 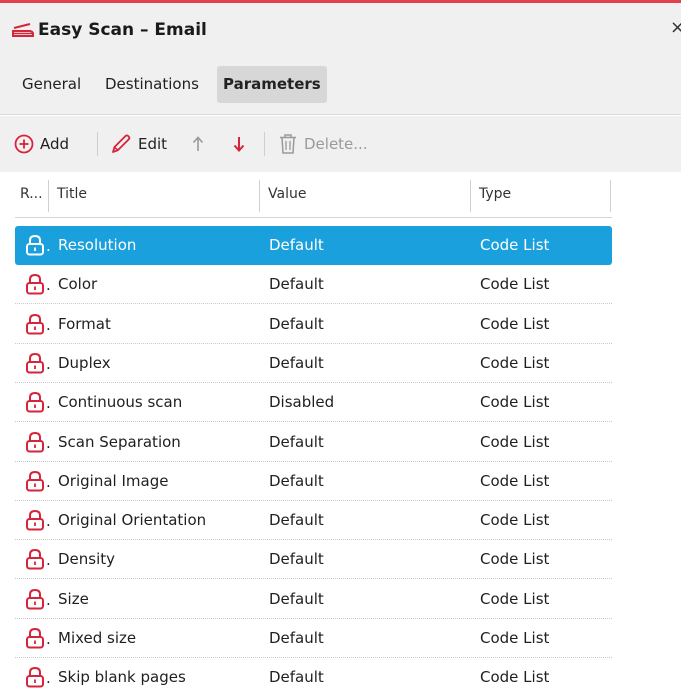 I want to click on add-label: Add, so click(x=55, y=144).